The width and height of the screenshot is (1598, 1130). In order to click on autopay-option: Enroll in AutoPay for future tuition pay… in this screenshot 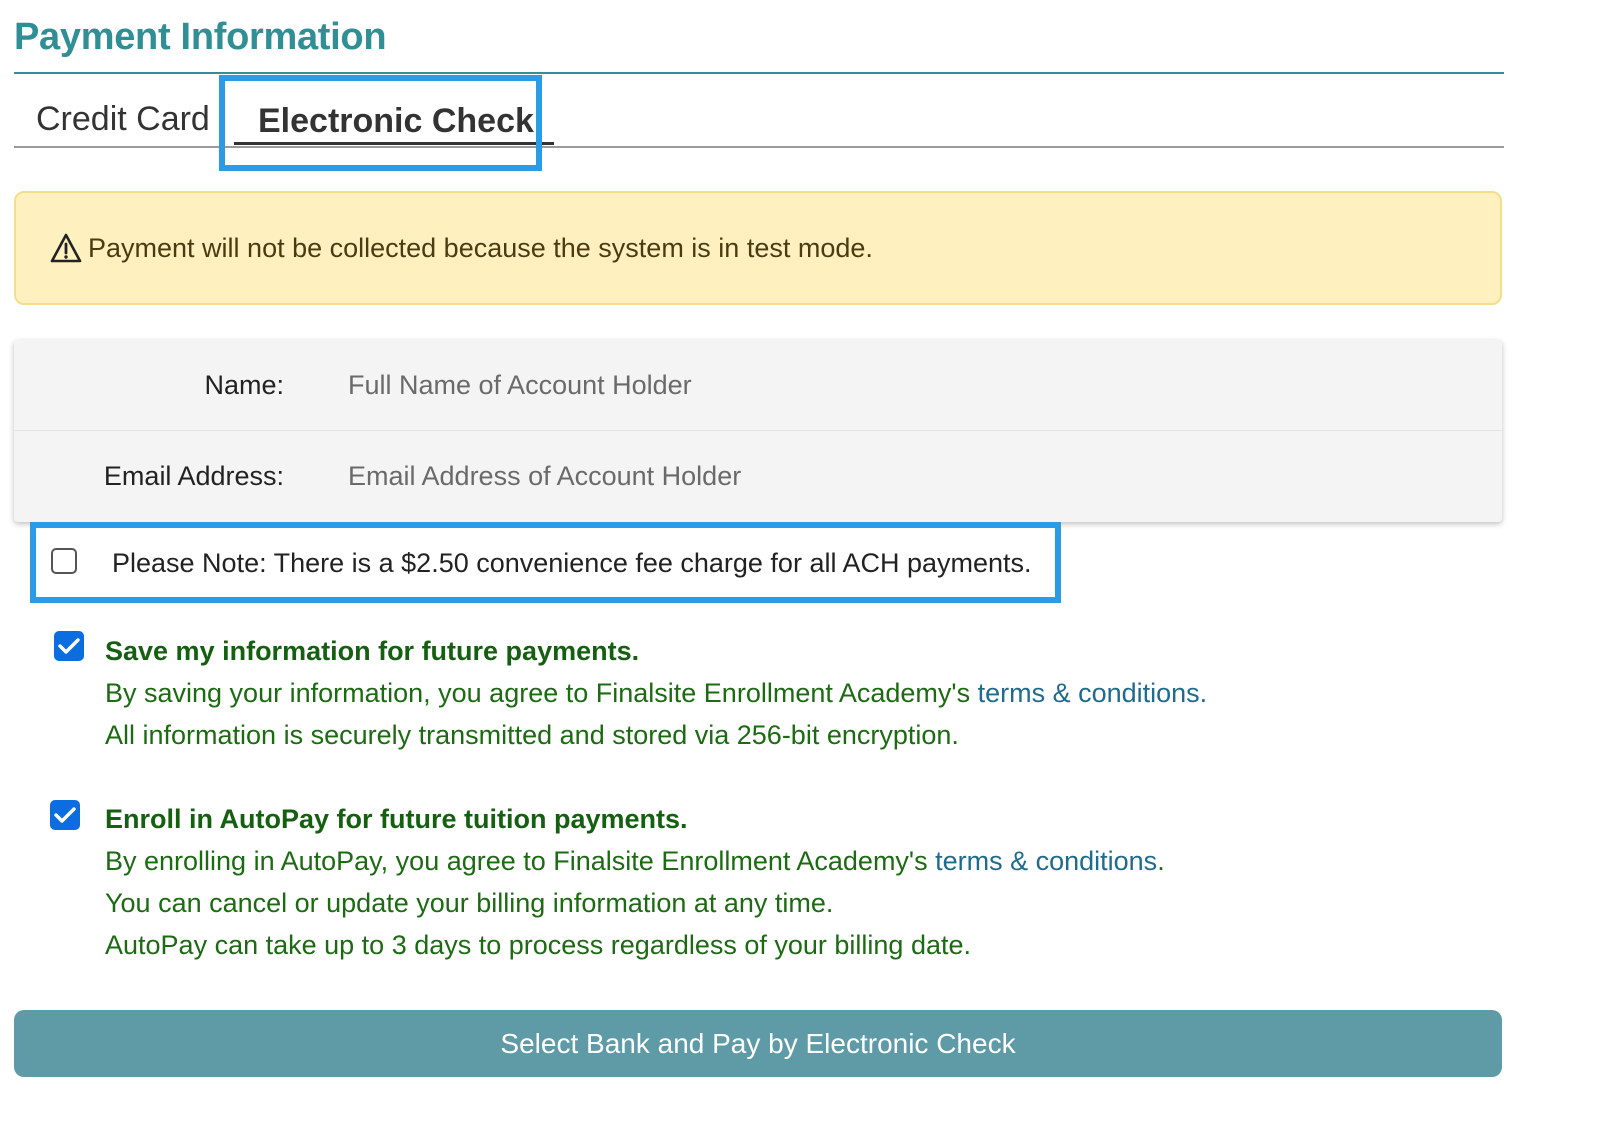, I will do `click(635, 882)`.